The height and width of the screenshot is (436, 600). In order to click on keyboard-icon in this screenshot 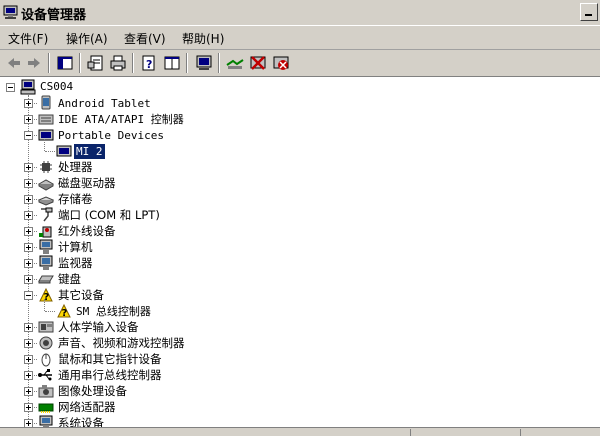, I will do `click(46, 279)`.